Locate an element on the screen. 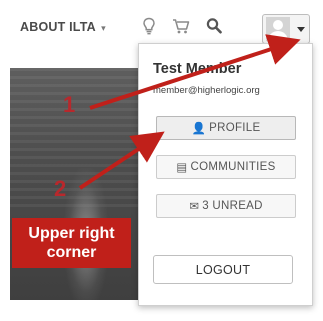 The height and width of the screenshot is (321, 323). cart-icon is located at coordinates (181, 26).